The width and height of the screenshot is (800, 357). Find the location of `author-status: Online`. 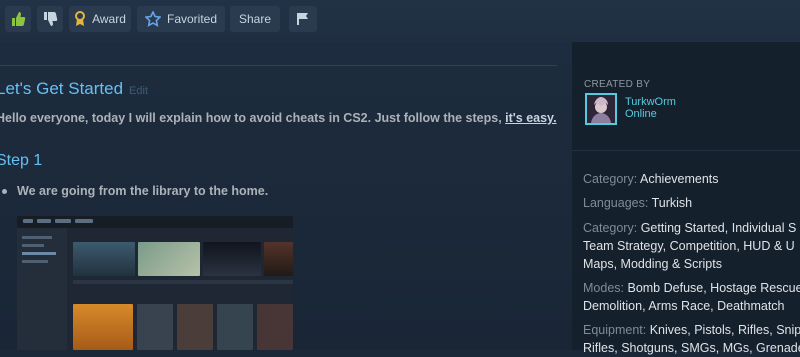

author-status: Online is located at coordinates (641, 114).